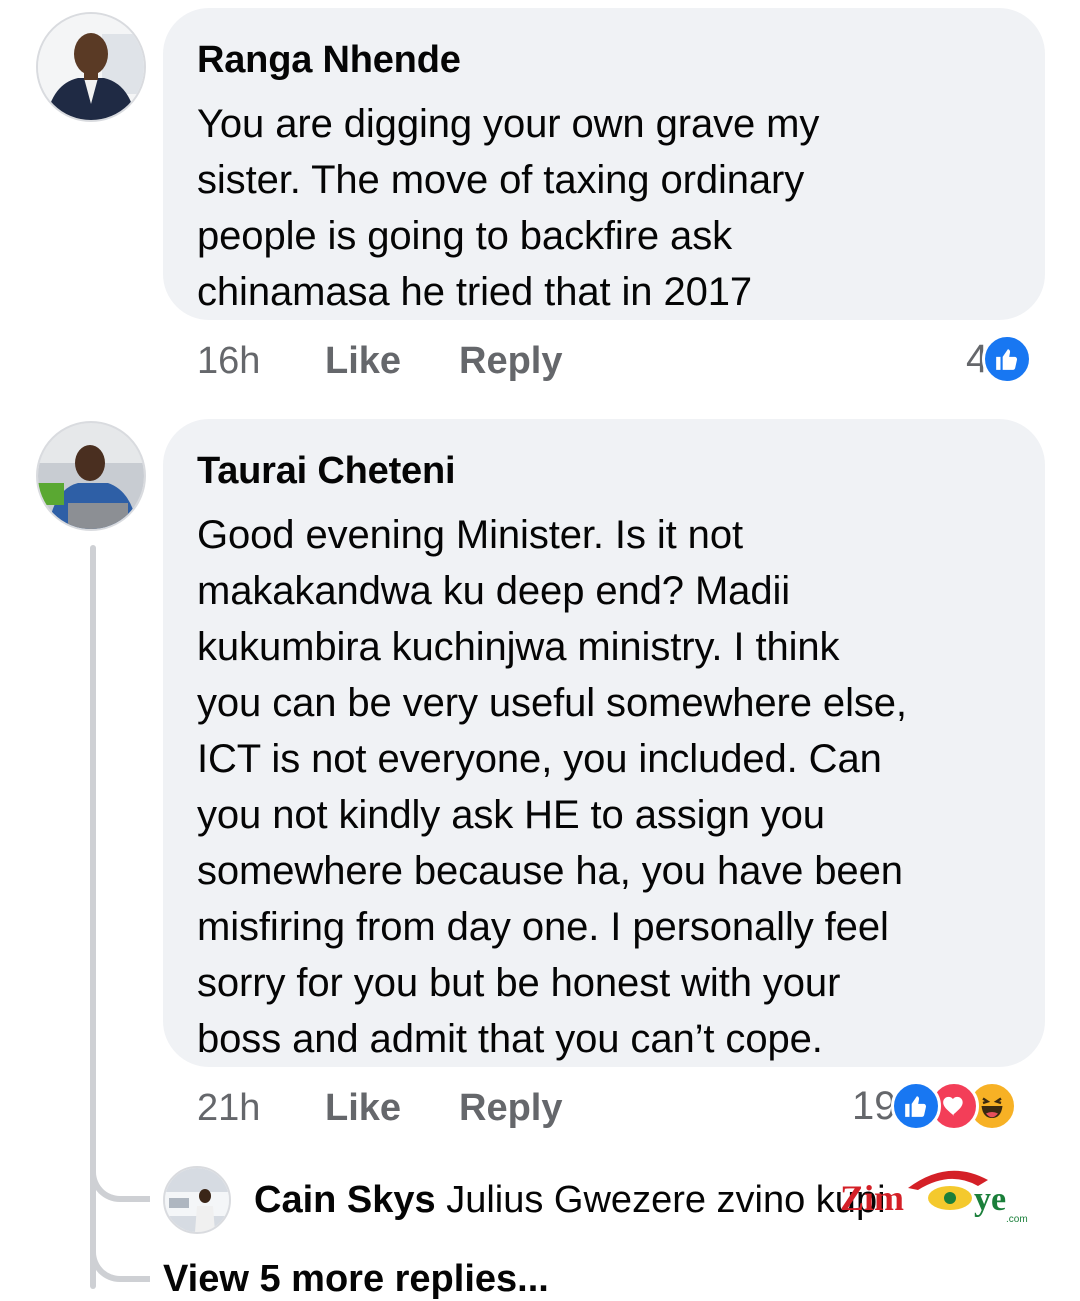 The width and height of the screenshot is (1080, 1301). What do you see at coordinates (1017, 1219) in the screenshot?
I see `svg-text: .com` at bounding box center [1017, 1219].